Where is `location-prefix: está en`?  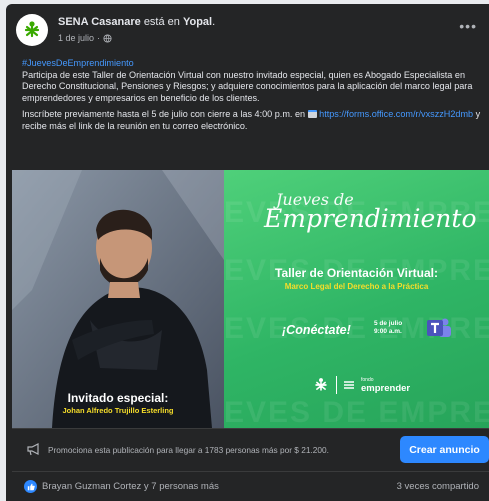
location-prefix: está en is located at coordinates (161, 22).